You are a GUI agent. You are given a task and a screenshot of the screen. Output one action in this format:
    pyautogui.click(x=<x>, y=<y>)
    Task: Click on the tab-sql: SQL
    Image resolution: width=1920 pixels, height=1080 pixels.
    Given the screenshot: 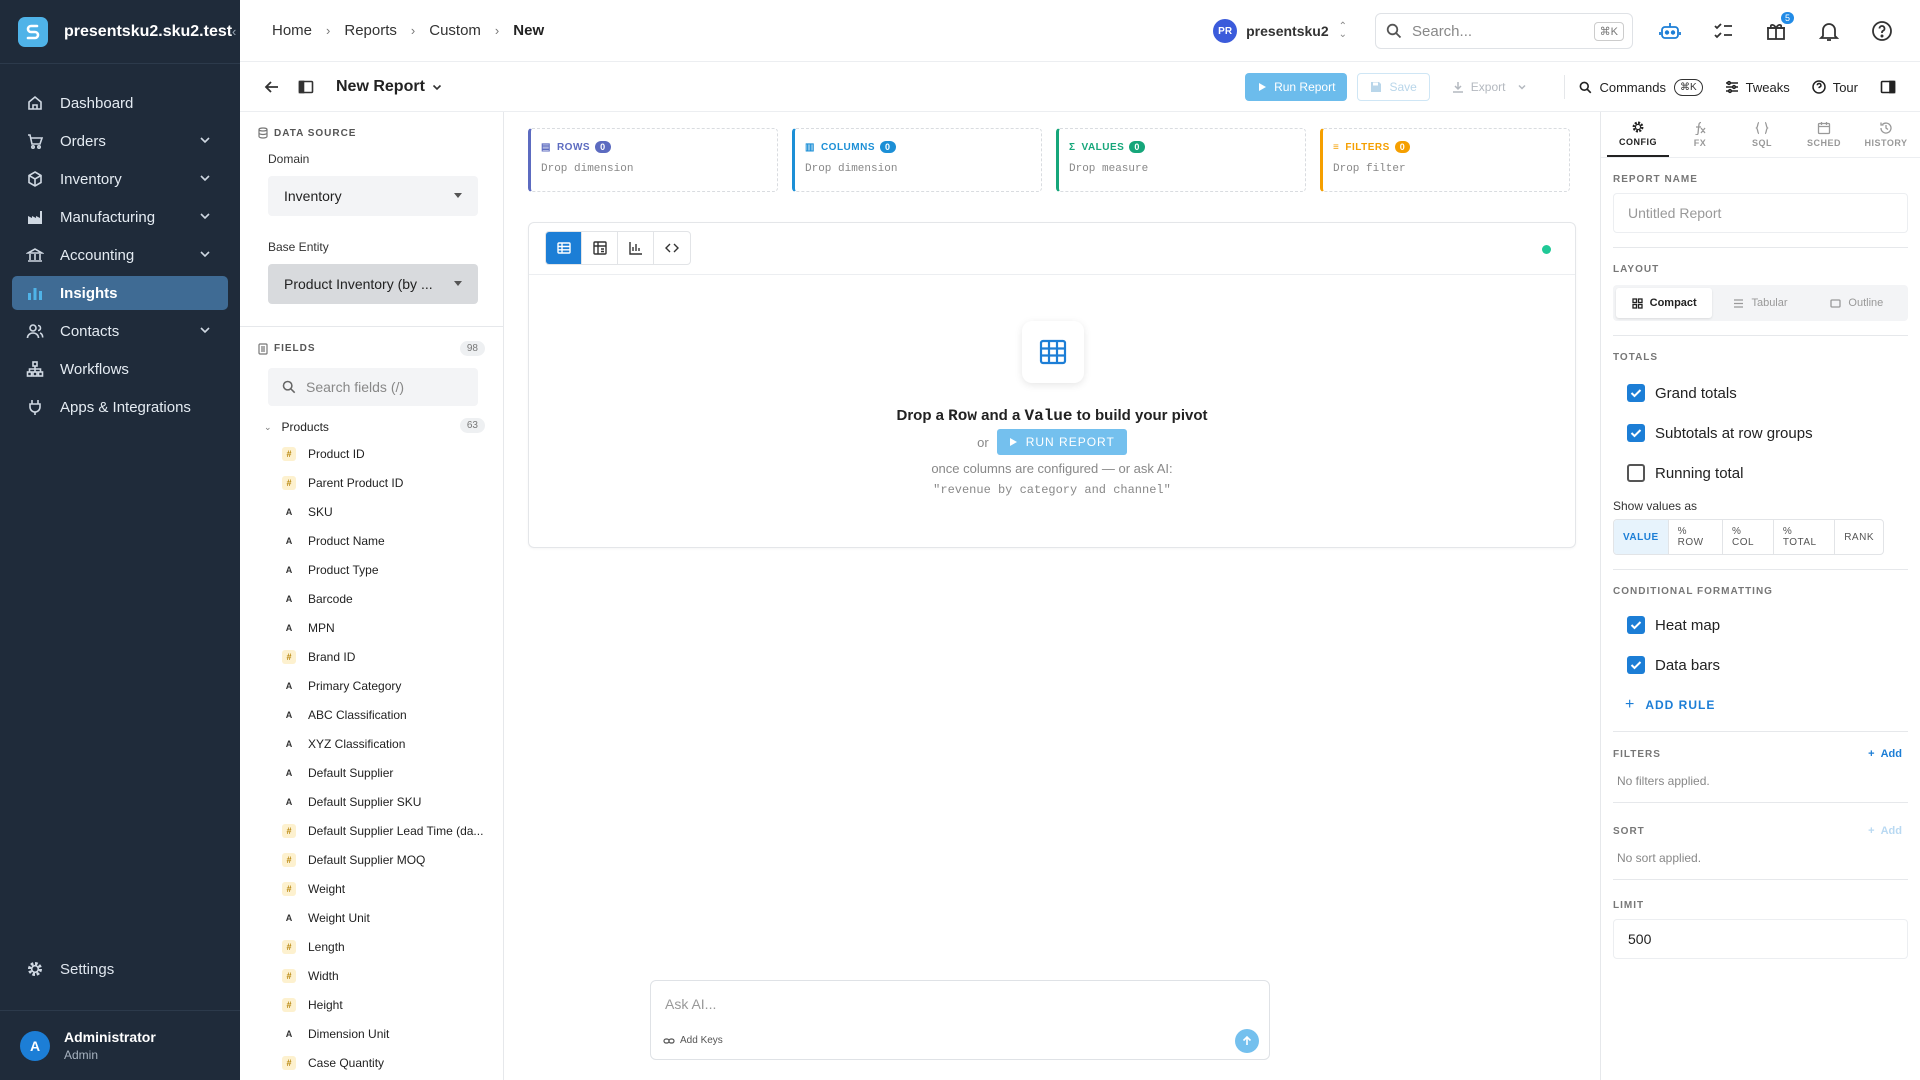 What is the action you would take?
    pyautogui.click(x=1762, y=134)
    